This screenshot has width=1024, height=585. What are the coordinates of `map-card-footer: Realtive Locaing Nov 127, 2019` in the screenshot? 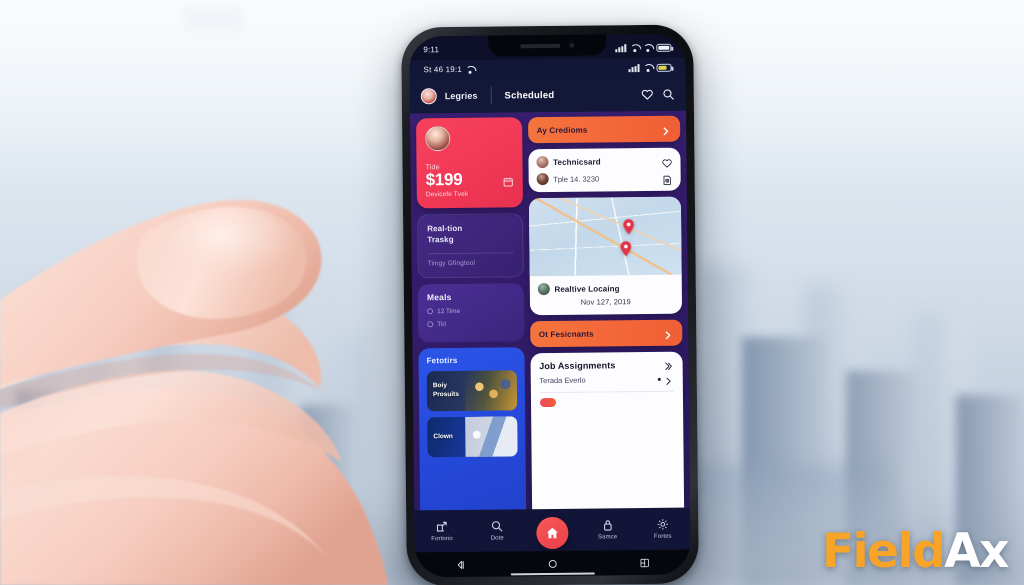 It's located at (605, 295).